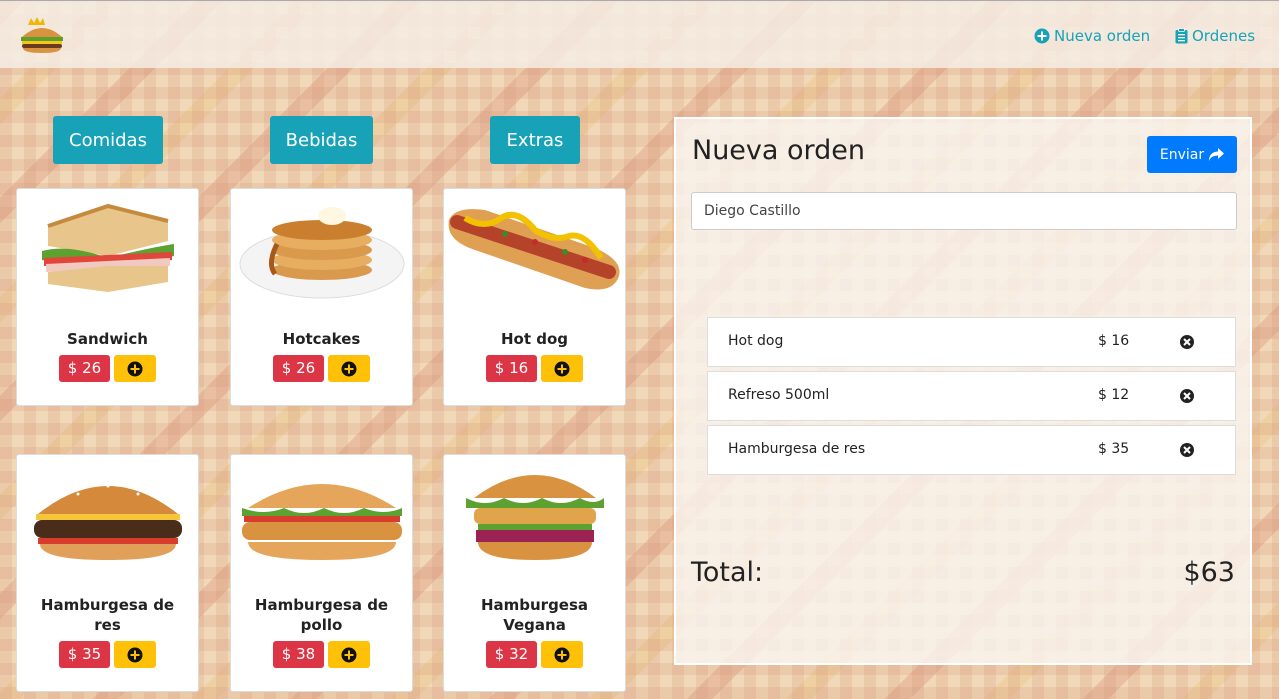 The height and width of the screenshot is (699, 1279). I want to click on product-card: Hamburgesa Vegana $ 32, so click(534, 573).